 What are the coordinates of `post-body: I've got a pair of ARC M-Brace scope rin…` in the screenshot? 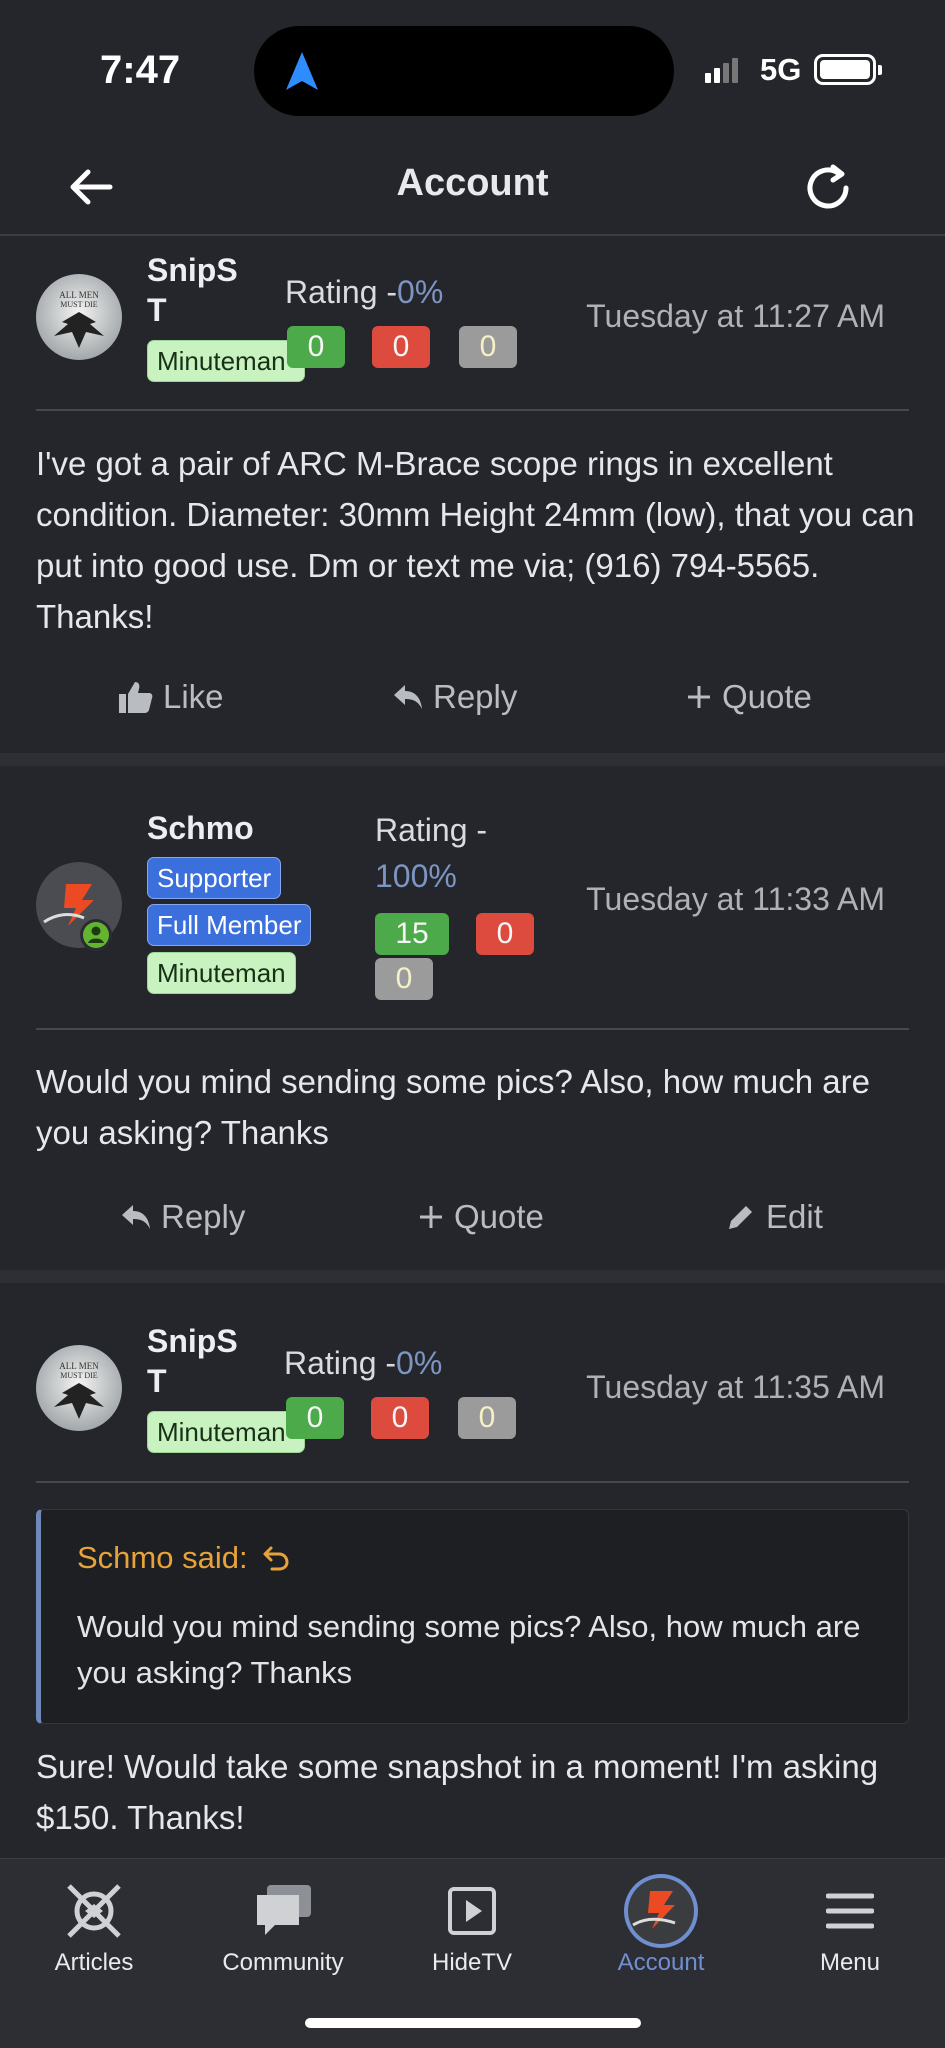 It's located at (475, 540).